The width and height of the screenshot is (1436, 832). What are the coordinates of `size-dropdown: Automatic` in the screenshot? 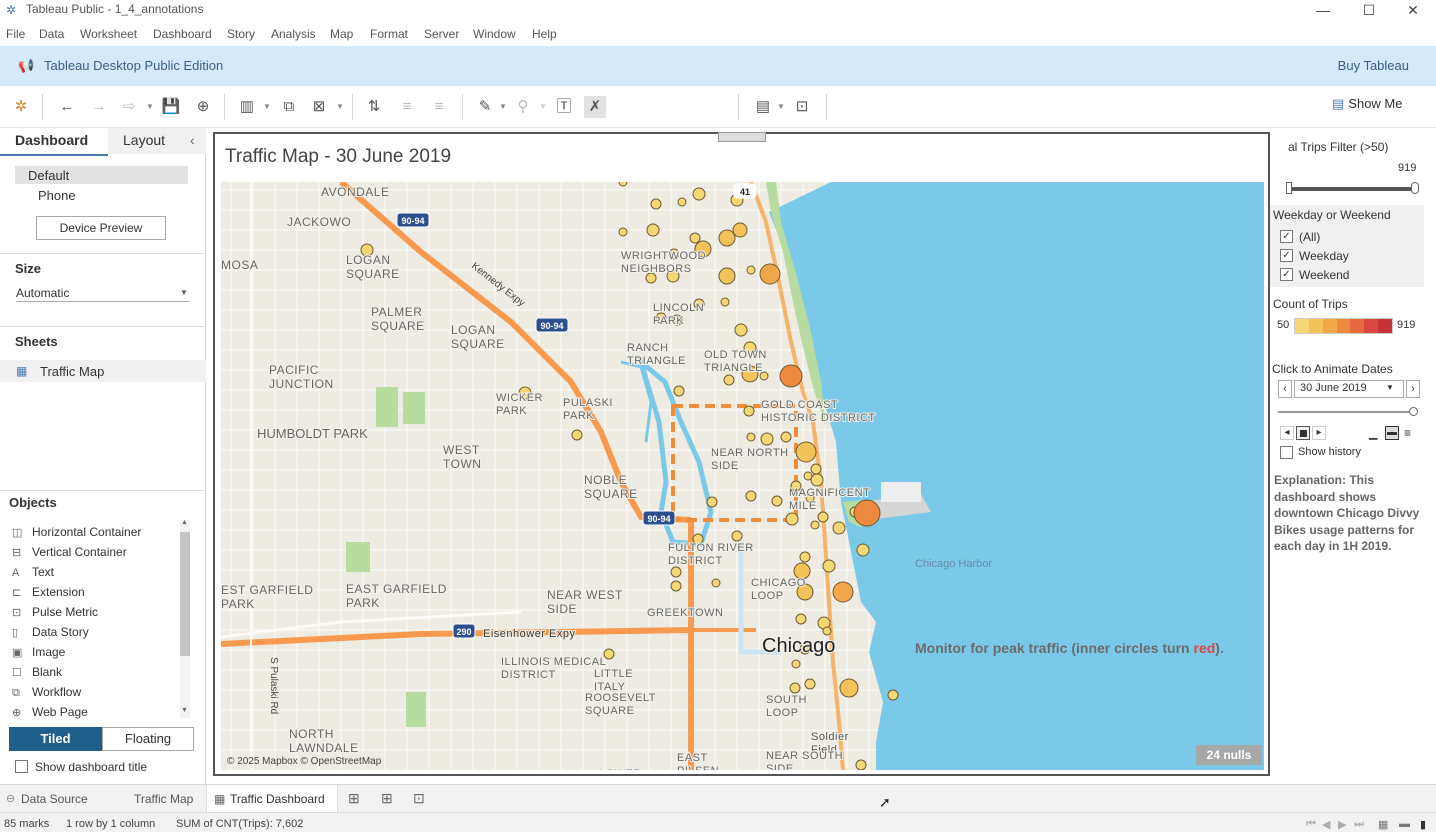 It's located at (42, 293).